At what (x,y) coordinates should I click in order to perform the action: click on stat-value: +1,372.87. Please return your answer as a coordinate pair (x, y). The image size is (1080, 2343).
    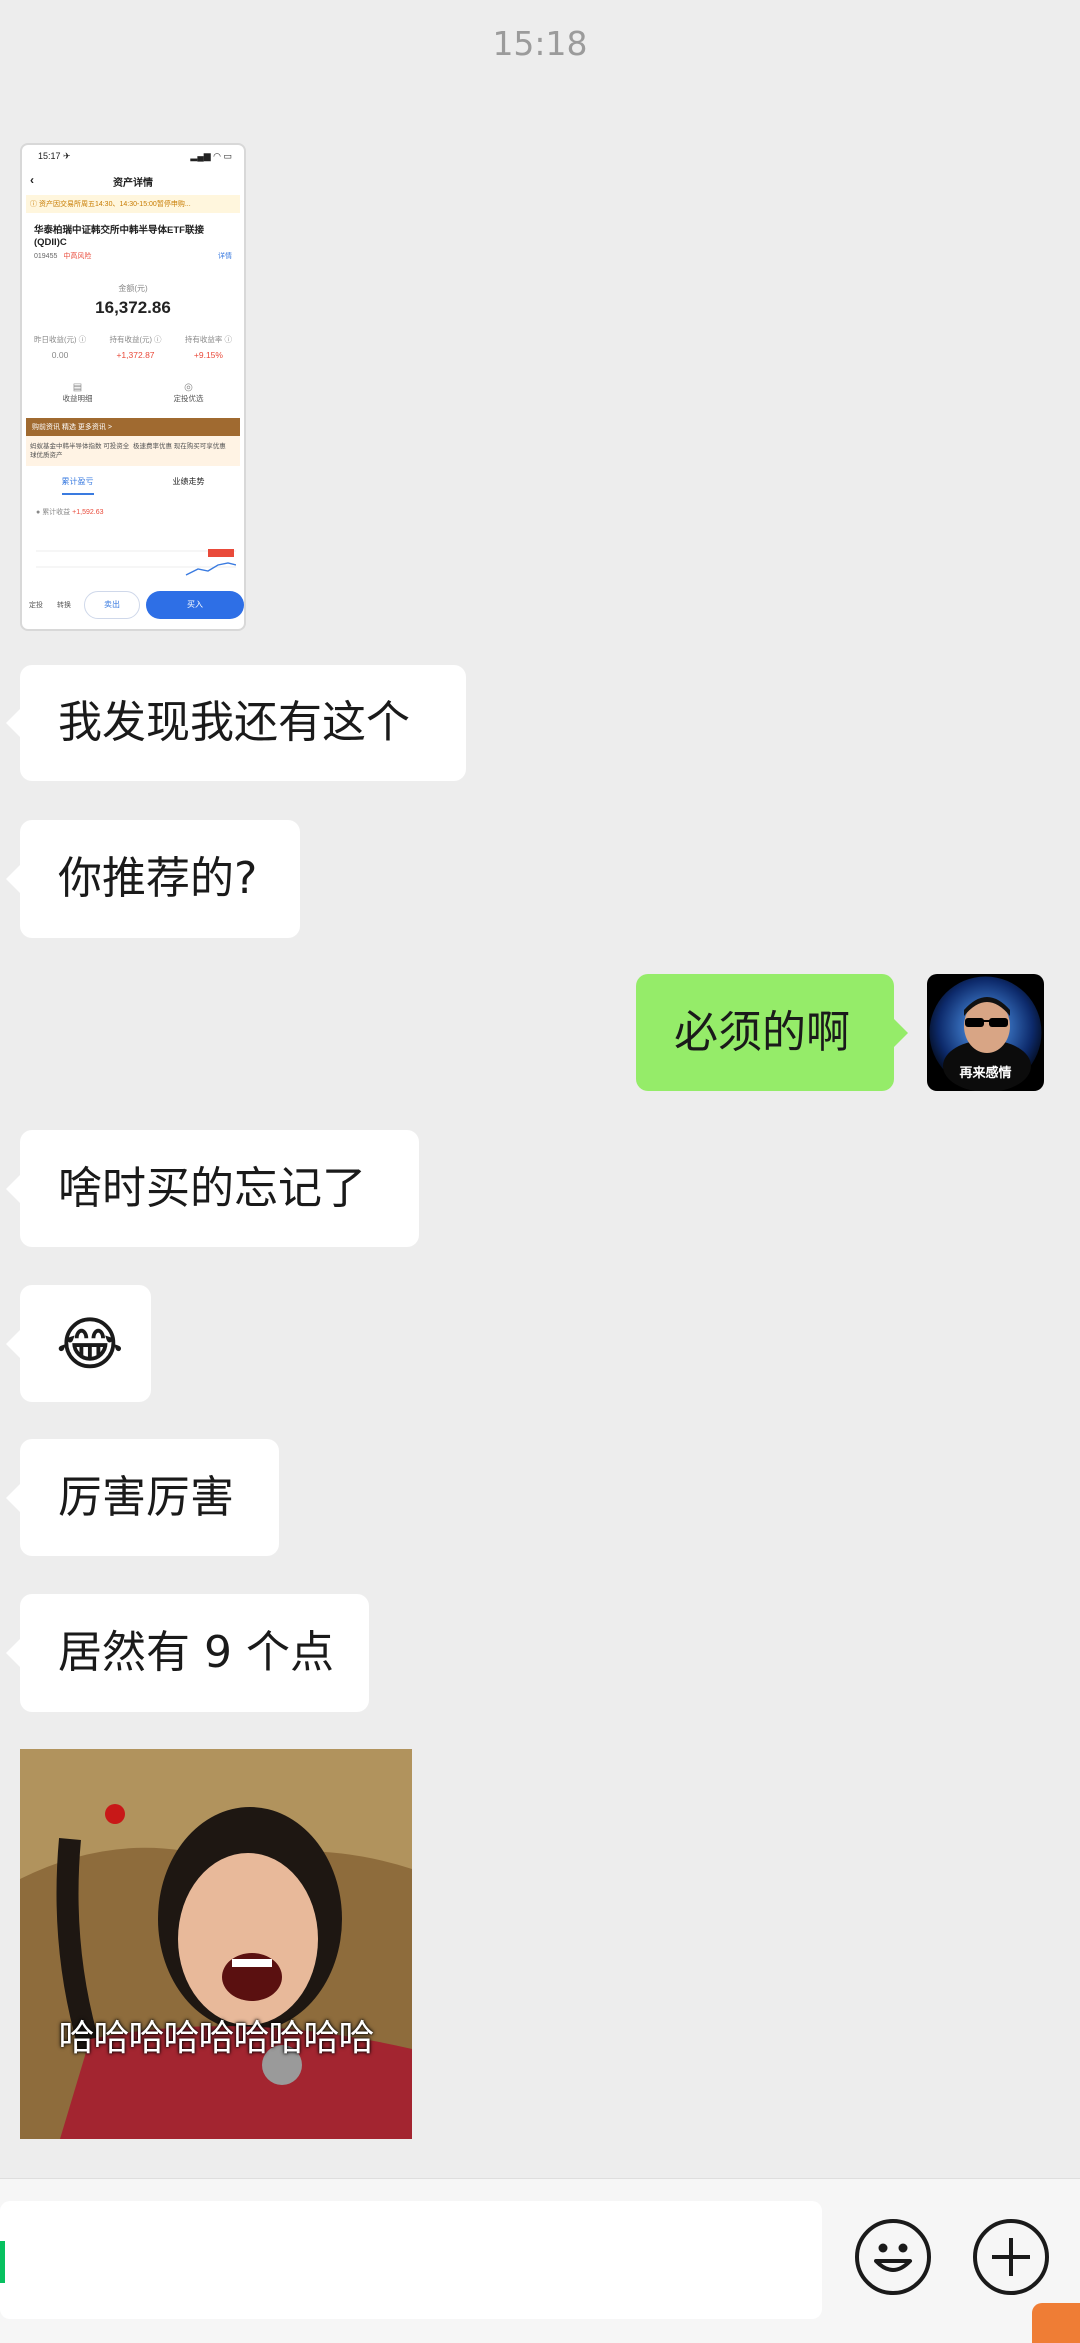
    Looking at the image, I should click on (135, 354).